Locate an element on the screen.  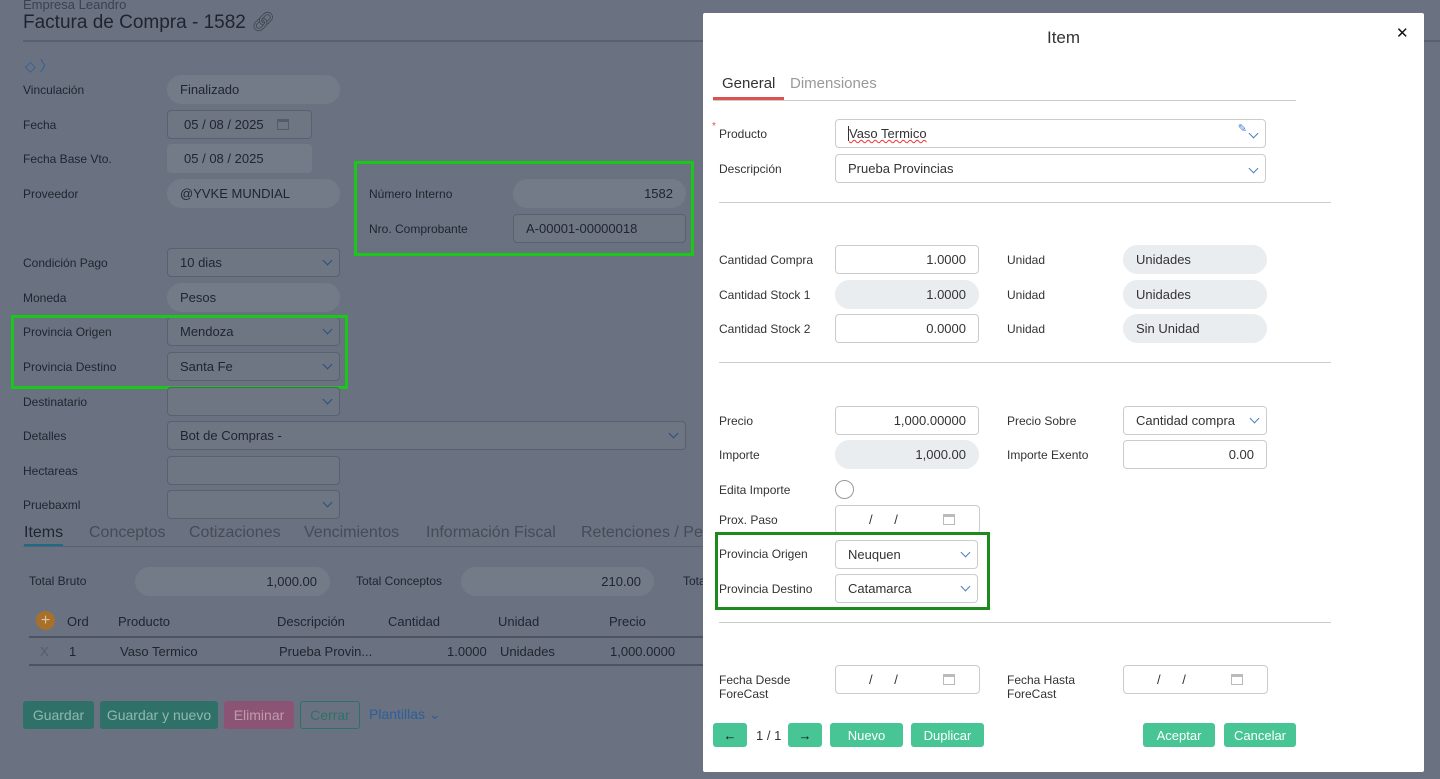
eliminar-button: Eliminar is located at coordinates (259, 715).